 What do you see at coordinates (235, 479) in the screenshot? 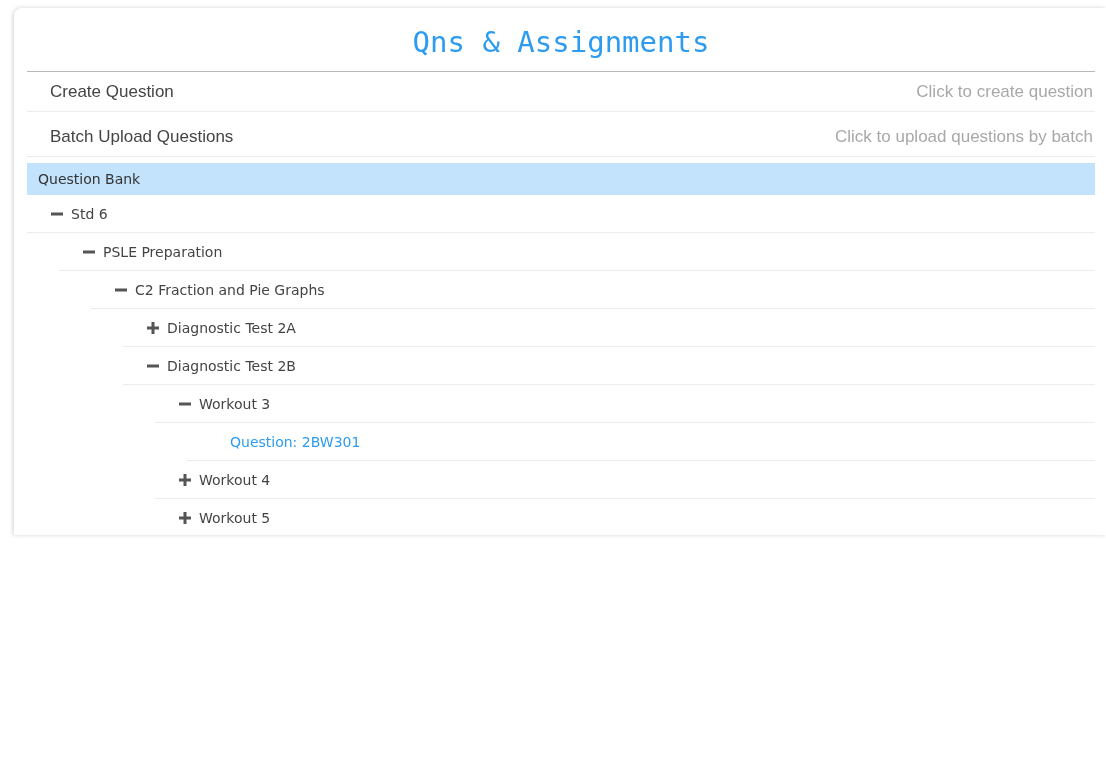
I see `tree-item: Workout 4` at bounding box center [235, 479].